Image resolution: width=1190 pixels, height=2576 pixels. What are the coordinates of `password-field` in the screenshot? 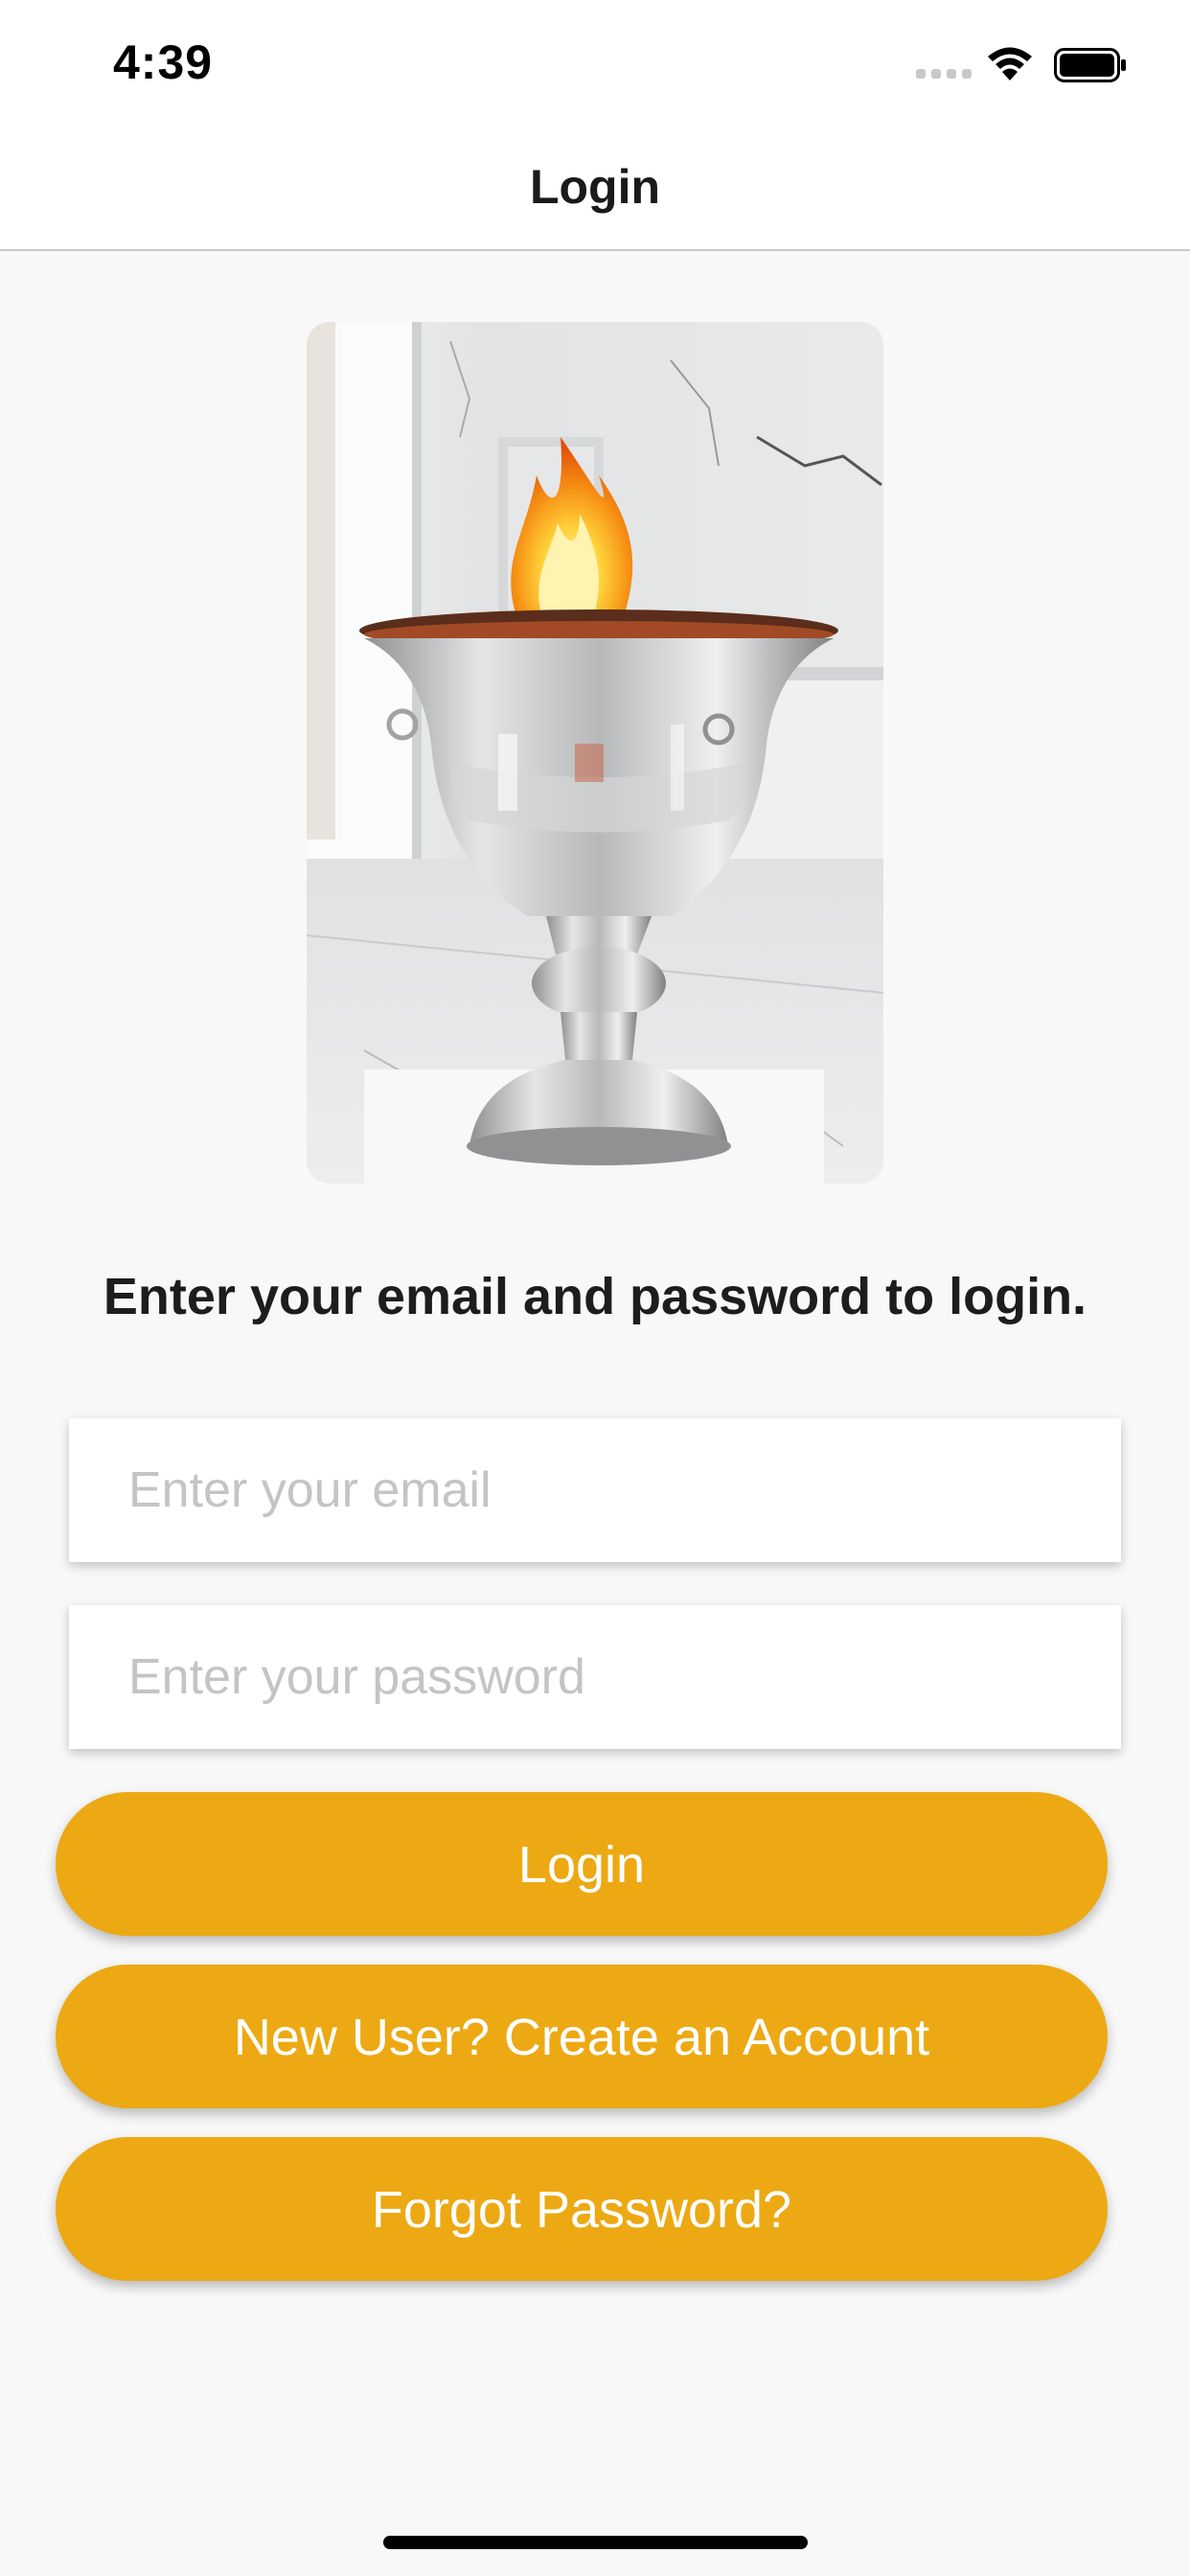 It's located at (595, 1677).